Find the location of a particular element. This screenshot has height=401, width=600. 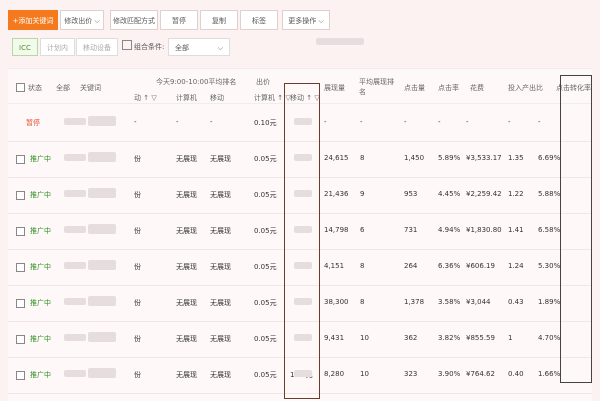

cost-cell: - is located at coordinates (467, 122).